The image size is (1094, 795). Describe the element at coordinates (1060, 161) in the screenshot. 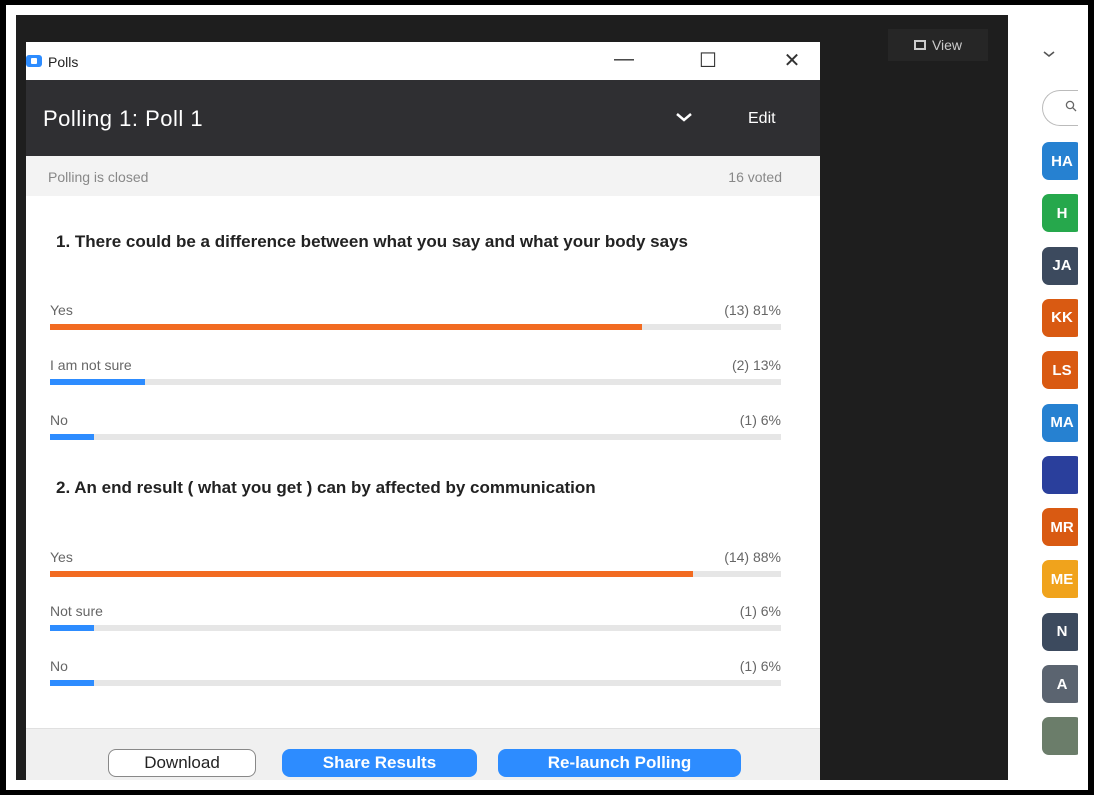

I see `participant-avatar: HA` at that location.